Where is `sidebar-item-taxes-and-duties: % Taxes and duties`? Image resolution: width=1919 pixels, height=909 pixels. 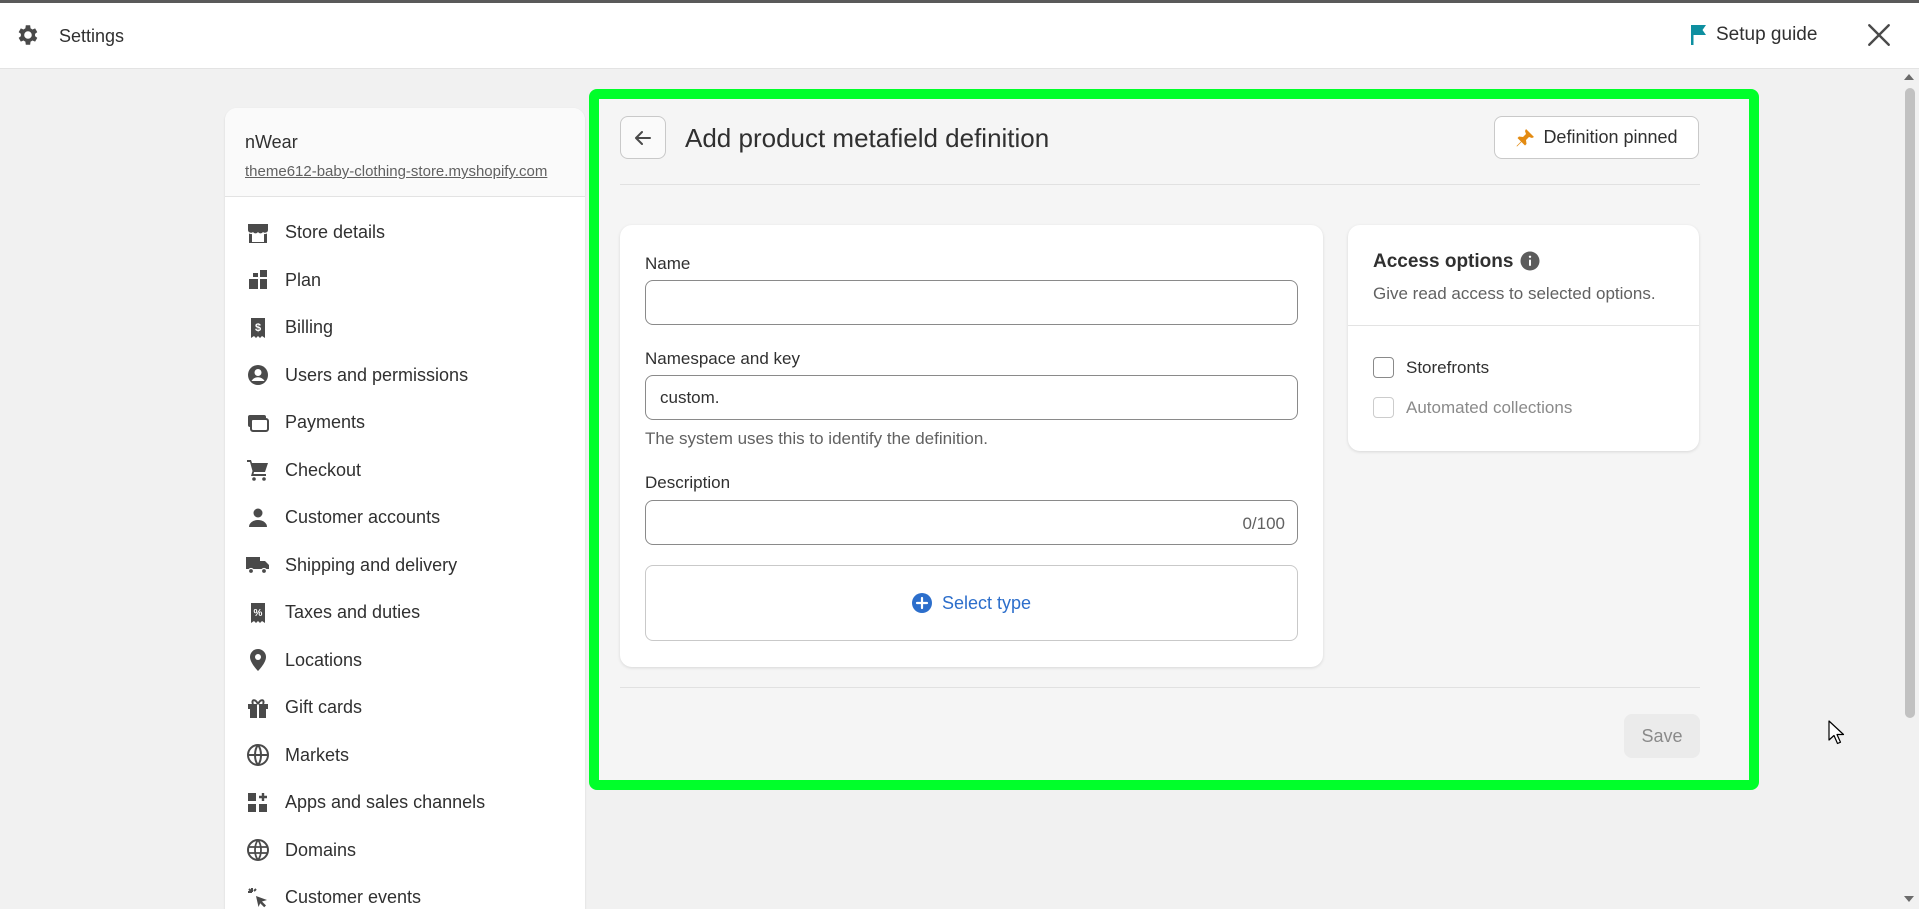
sidebar-item-taxes-and-duties: % Taxes and duties is located at coordinates (405, 613).